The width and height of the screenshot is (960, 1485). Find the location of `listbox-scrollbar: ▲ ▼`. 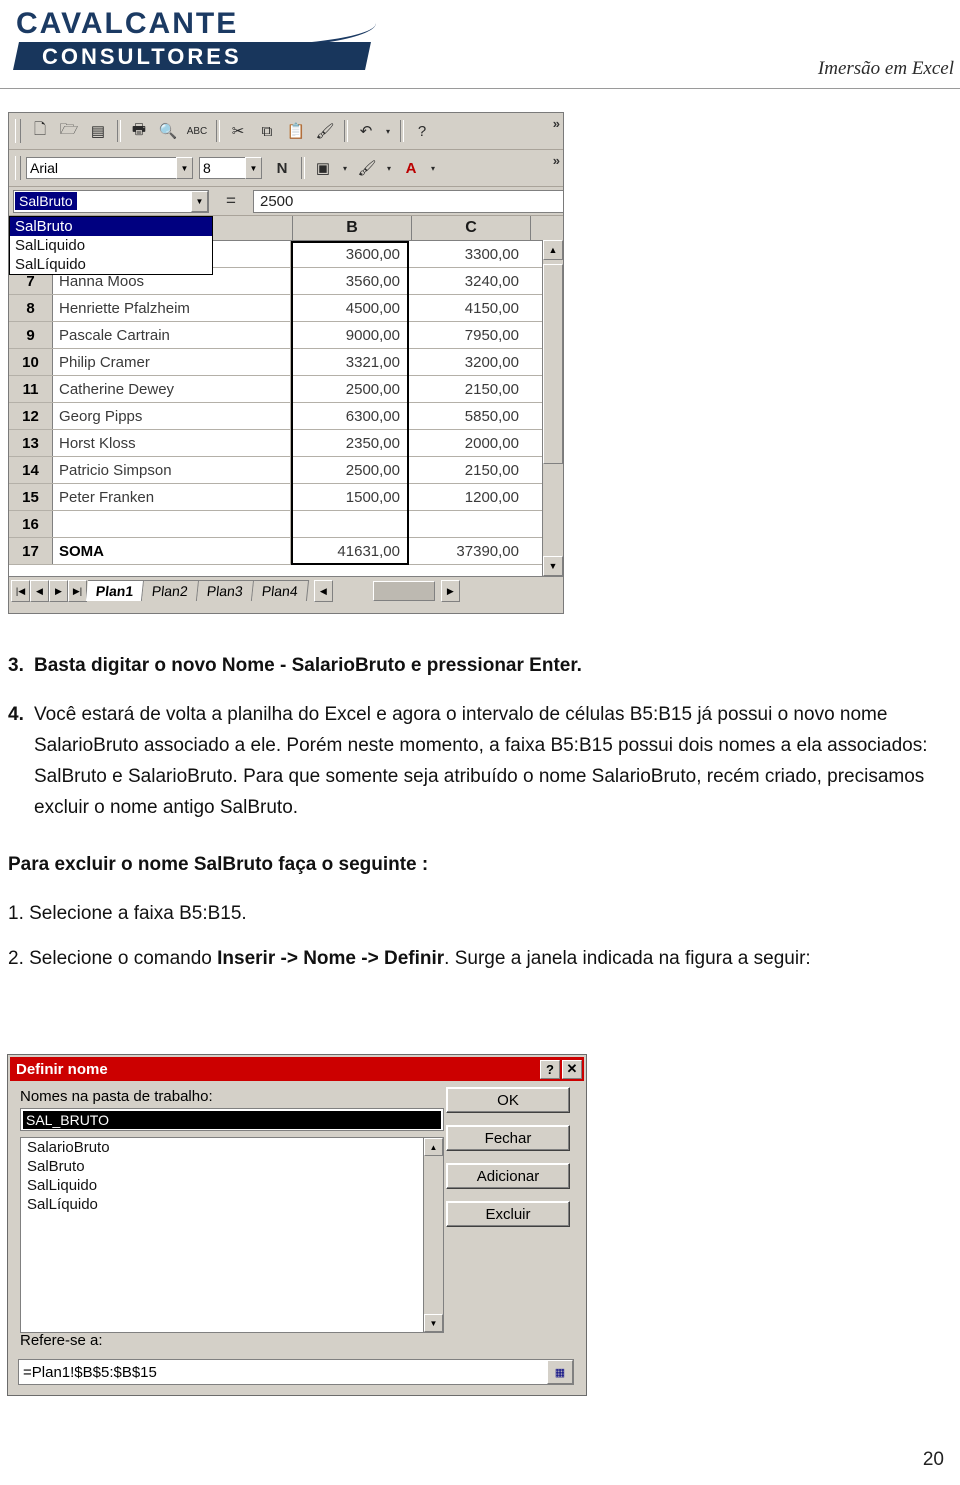

listbox-scrollbar: ▲ ▼ is located at coordinates (433, 1235).